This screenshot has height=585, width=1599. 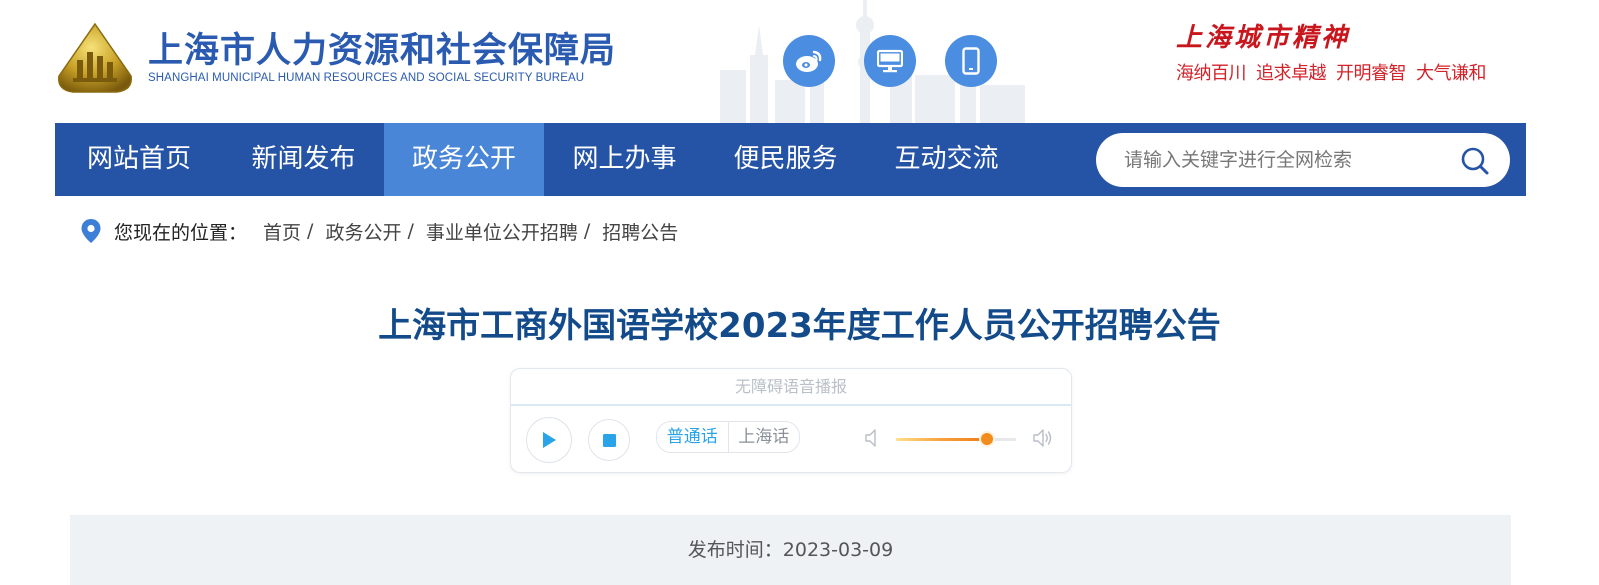 What do you see at coordinates (1371, 73) in the screenshot?
I see `motto-item: 开明睿智` at bounding box center [1371, 73].